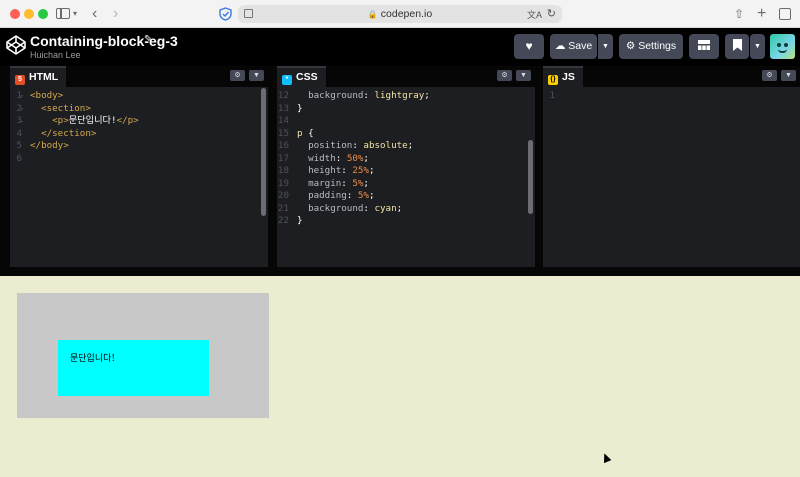 Image resolution: width=800 pixels, height=477 pixels. I want to click on code-token: cyan, so click(385, 208).